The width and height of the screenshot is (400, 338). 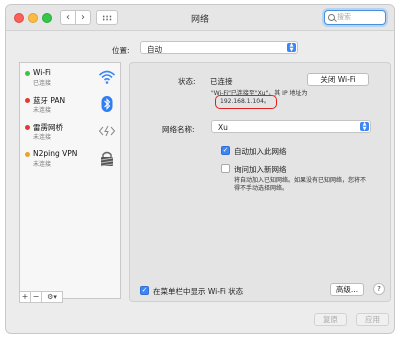 What do you see at coordinates (260, 151) in the screenshot?
I see `auto-join-label: 自动加入此网络` at bounding box center [260, 151].